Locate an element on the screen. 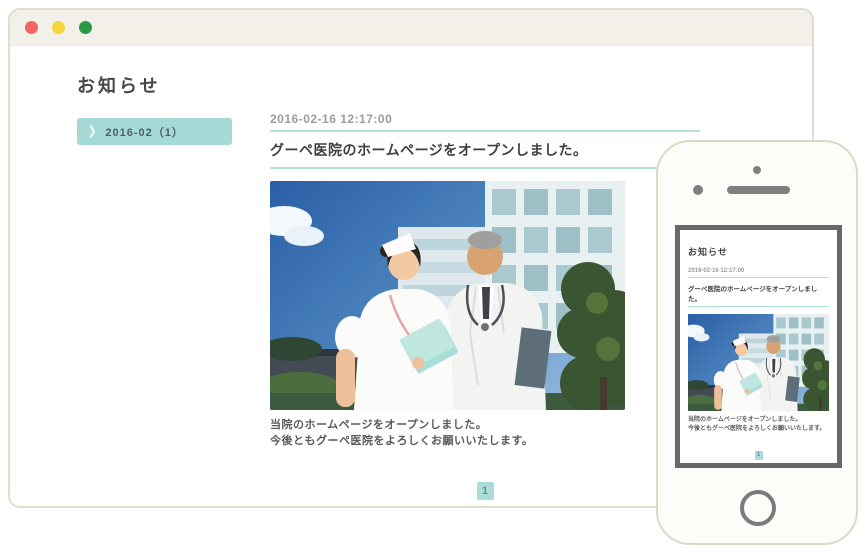 The width and height of the screenshot is (860, 552). close-button is located at coordinates (31, 27).